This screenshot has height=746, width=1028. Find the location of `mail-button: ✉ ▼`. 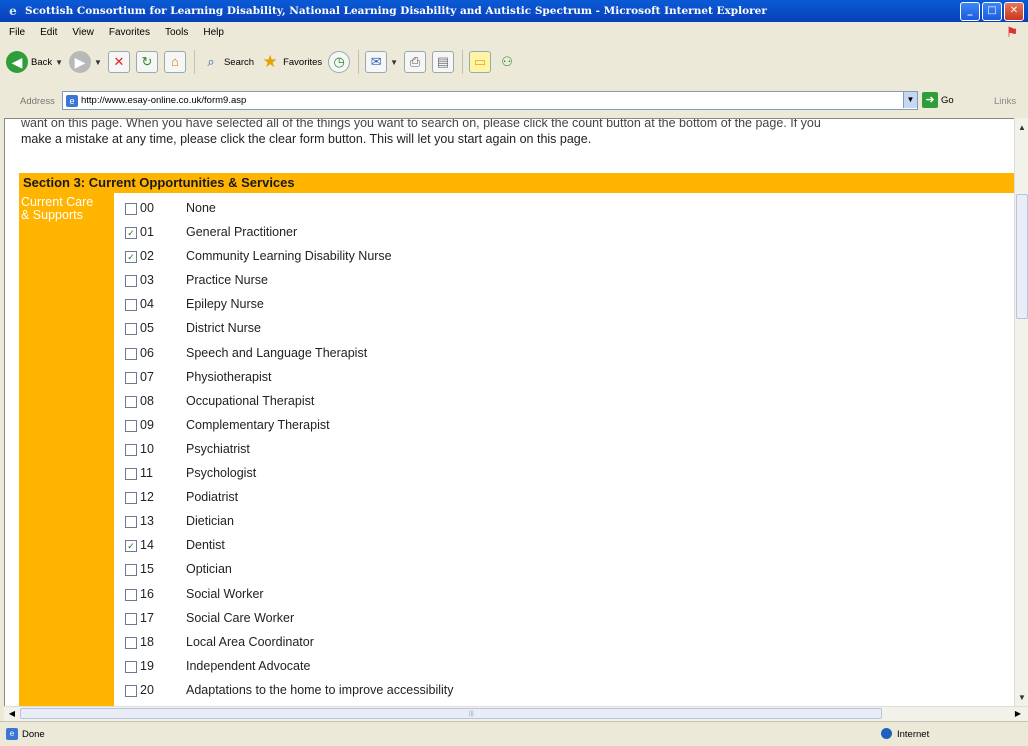

mail-button: ✉ ▼ is located at coordinates (381, 62).